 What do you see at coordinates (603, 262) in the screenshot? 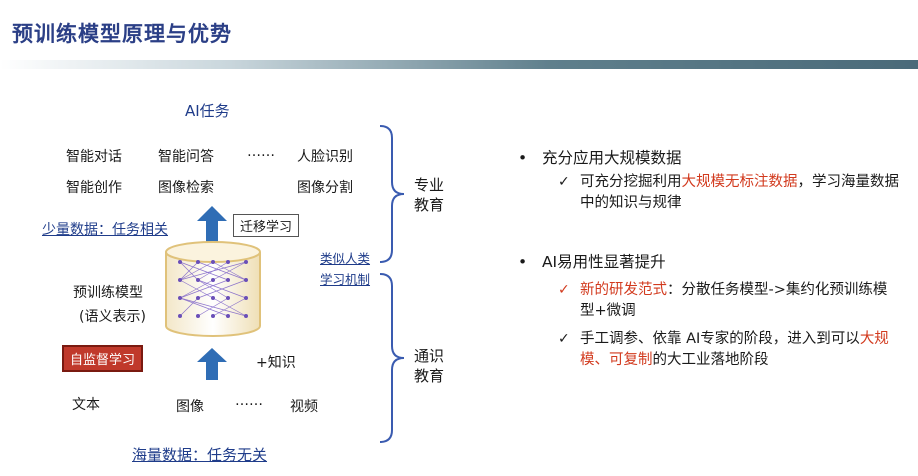
I see `bullet-2-text: AI易用性显著提升` at bounding box center [603, 262].